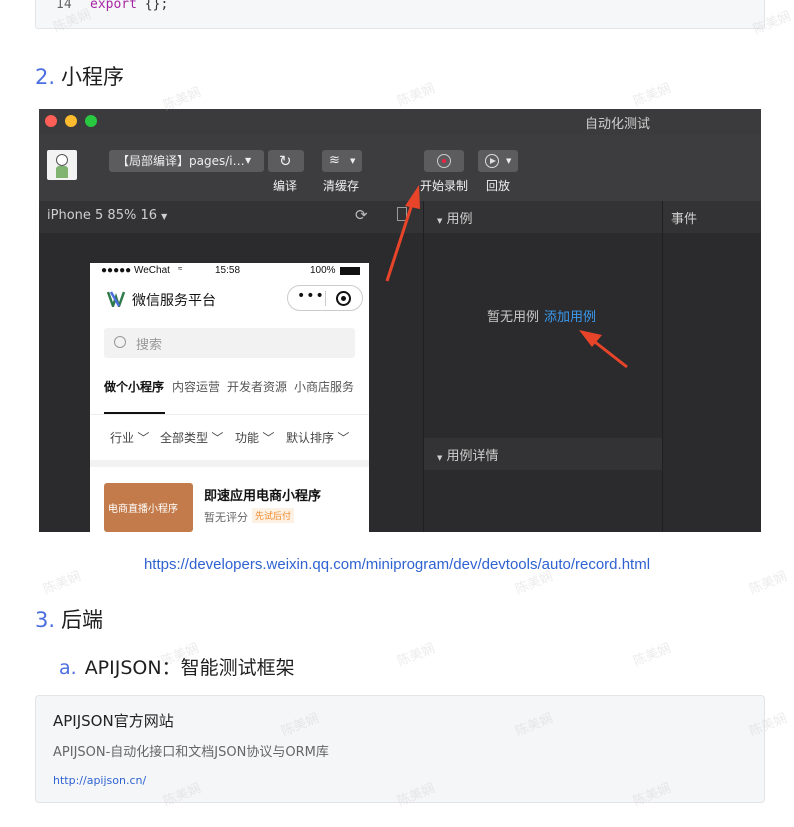  I want to click on code-rest: {};, so click(152, 6).